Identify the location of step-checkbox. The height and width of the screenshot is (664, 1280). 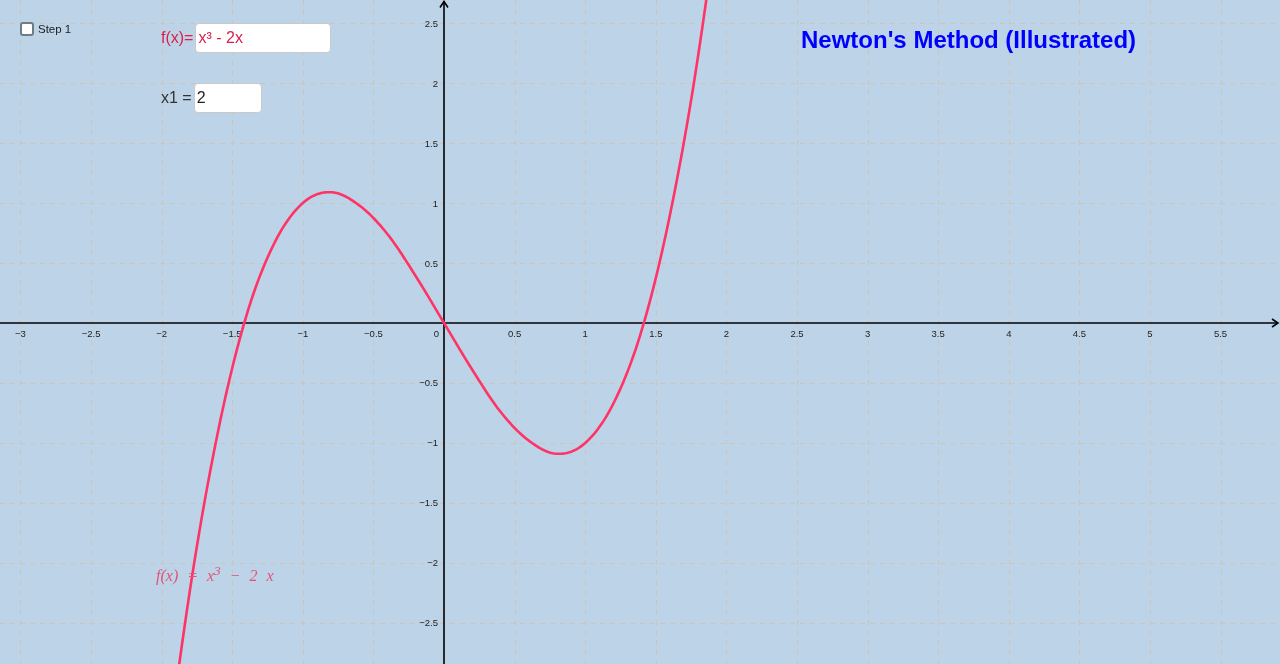
(27, 29).